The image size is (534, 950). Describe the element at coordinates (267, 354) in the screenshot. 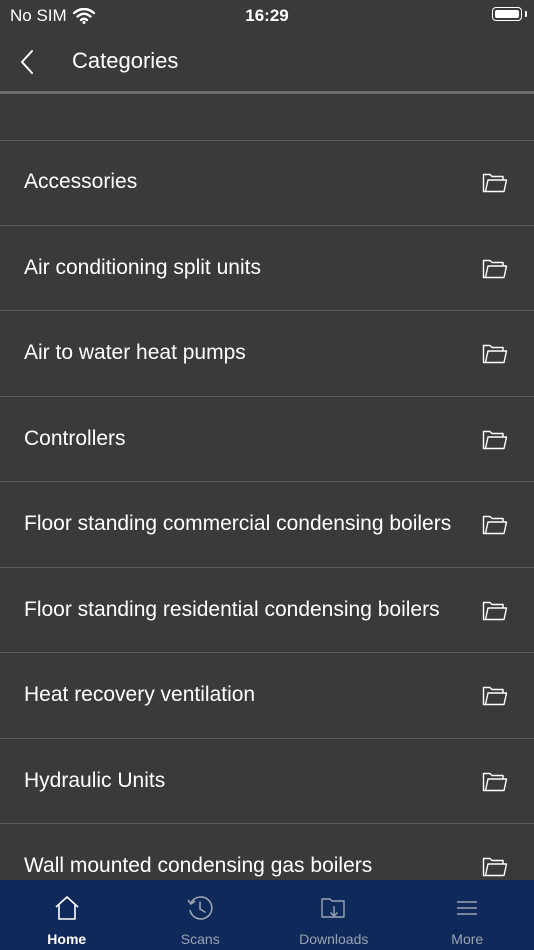

I see `category-row: Air to water heat pumps` at that location.